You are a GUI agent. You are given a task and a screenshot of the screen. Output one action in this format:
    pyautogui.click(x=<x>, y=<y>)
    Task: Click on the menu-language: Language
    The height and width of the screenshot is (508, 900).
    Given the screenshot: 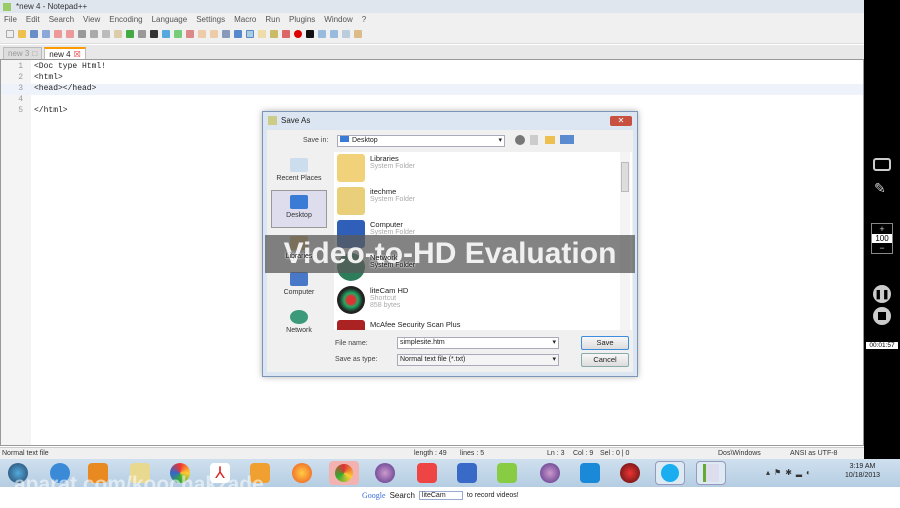 What is the action you would take?
    pyautogui.click(x=170, y=19)
    